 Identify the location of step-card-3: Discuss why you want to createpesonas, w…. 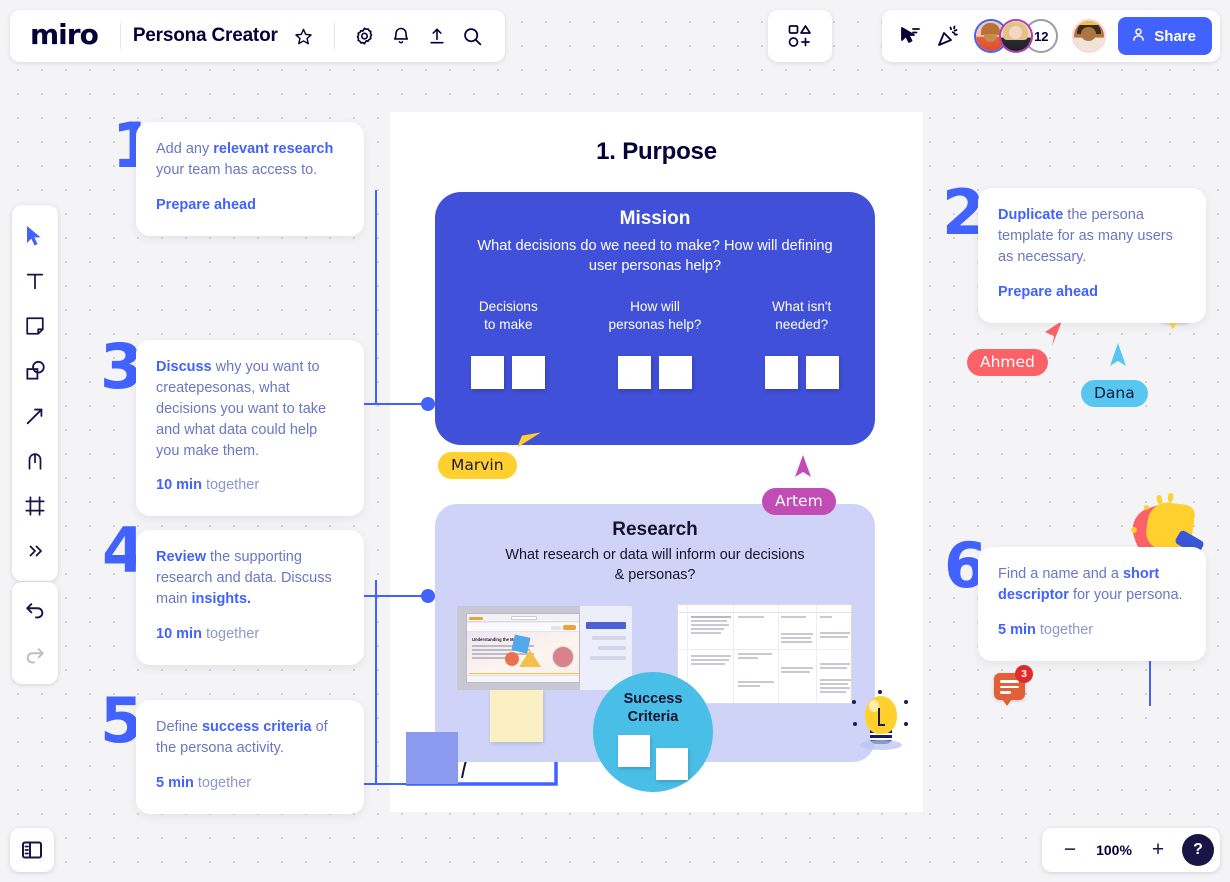
(250, 428).